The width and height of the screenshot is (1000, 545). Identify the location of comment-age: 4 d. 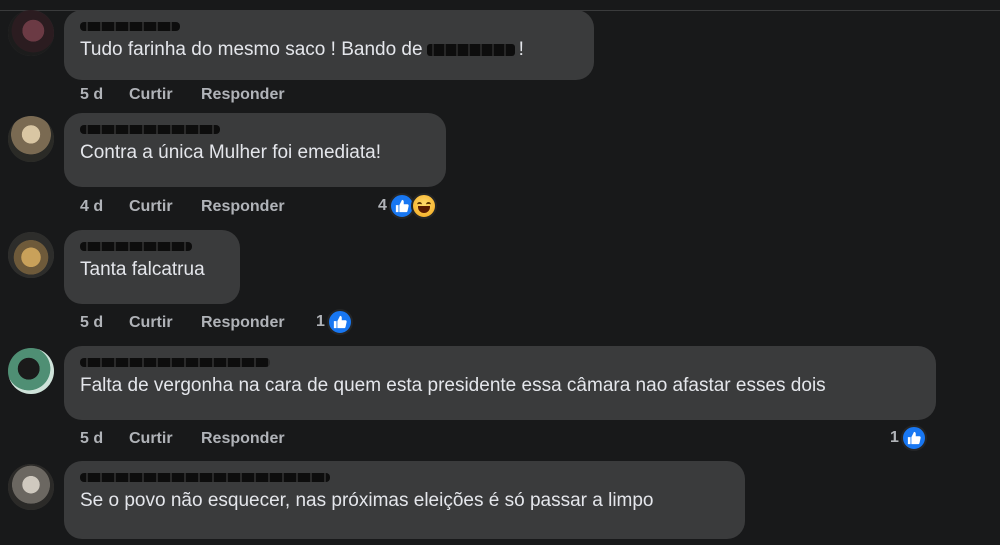
(91, 207).